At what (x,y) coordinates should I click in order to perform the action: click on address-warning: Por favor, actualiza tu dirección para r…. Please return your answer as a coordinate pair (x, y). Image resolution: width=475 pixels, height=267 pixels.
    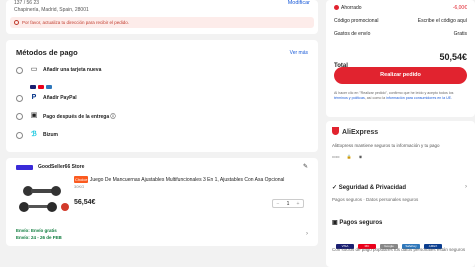
    Looking at the image, I should click on (162, 22).